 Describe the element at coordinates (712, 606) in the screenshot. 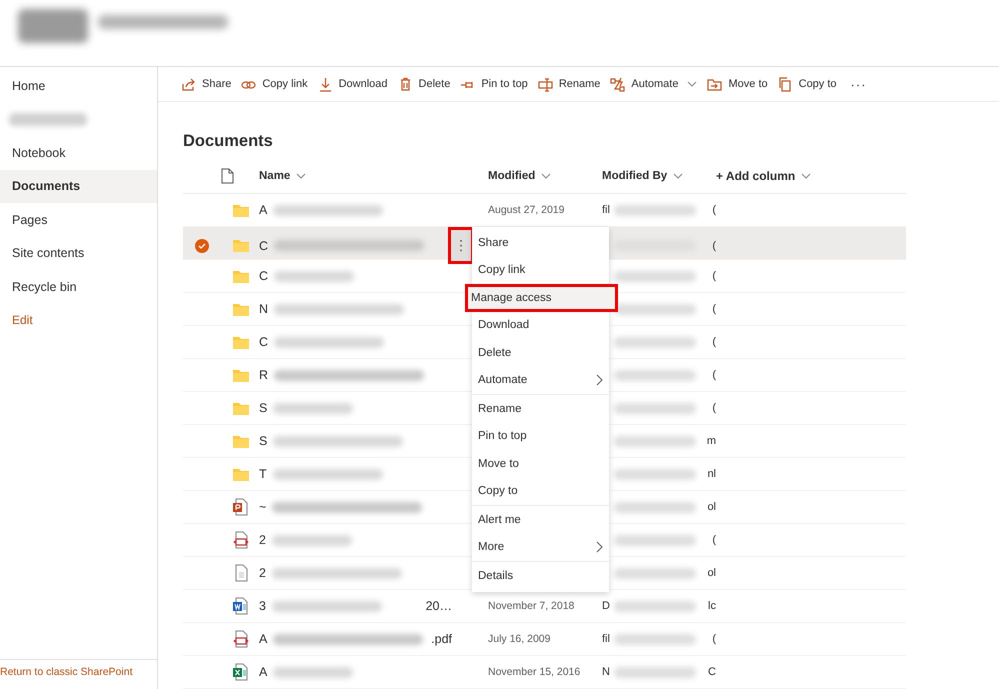

I see `table-cell: lc` at that location.